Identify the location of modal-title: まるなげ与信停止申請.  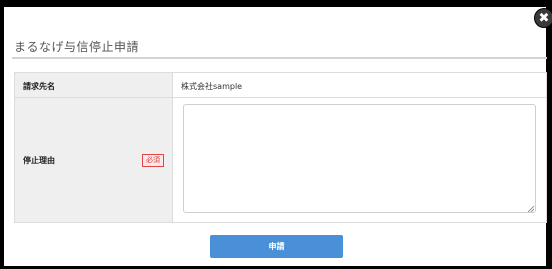
(77, 47).